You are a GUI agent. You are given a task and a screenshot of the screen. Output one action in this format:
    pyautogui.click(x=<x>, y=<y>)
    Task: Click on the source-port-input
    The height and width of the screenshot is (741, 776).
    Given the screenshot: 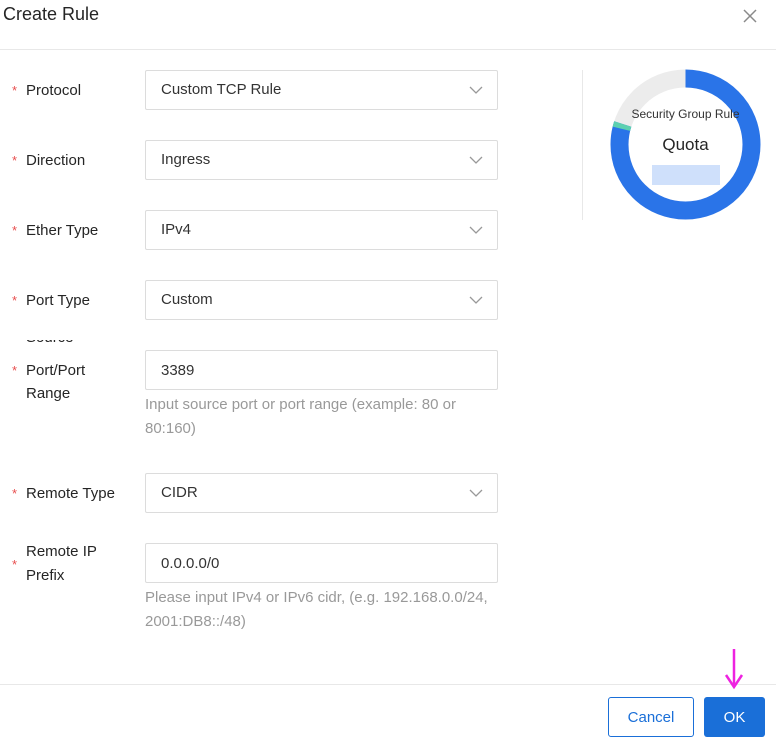 What is the action you would take?
    pyautogui.click(x=321, y=370)
    